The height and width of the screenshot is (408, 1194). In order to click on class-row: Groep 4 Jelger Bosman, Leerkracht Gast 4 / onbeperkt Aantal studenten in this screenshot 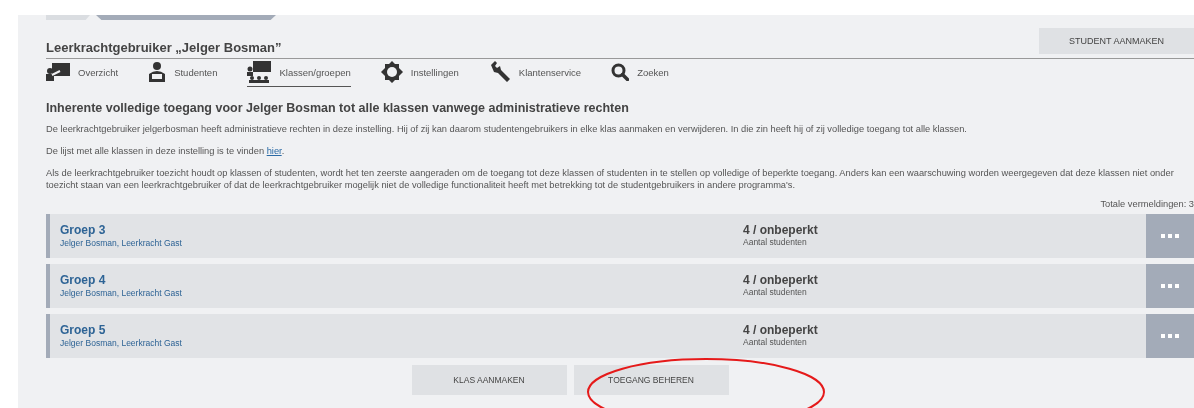, I will do `click(620, 286)`.